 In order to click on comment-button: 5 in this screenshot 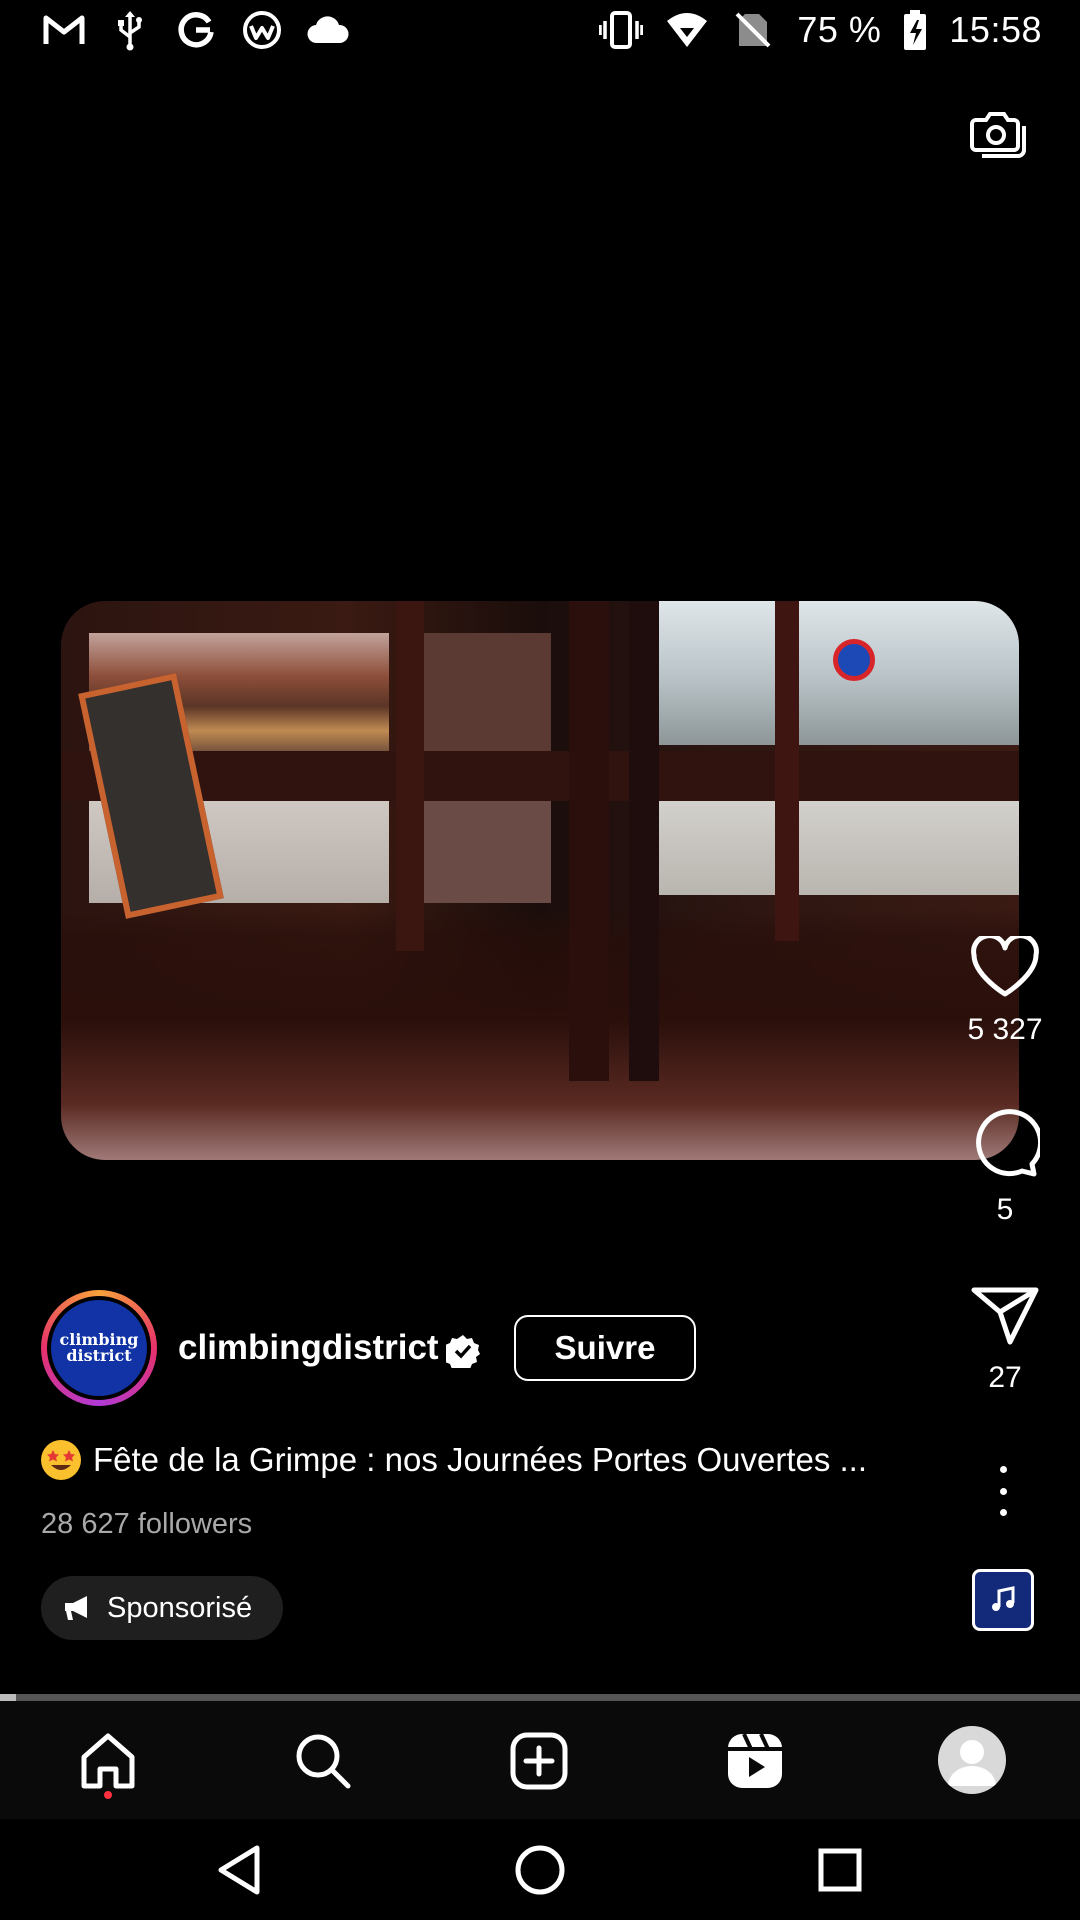, I will do `click(1005, 1167)`.